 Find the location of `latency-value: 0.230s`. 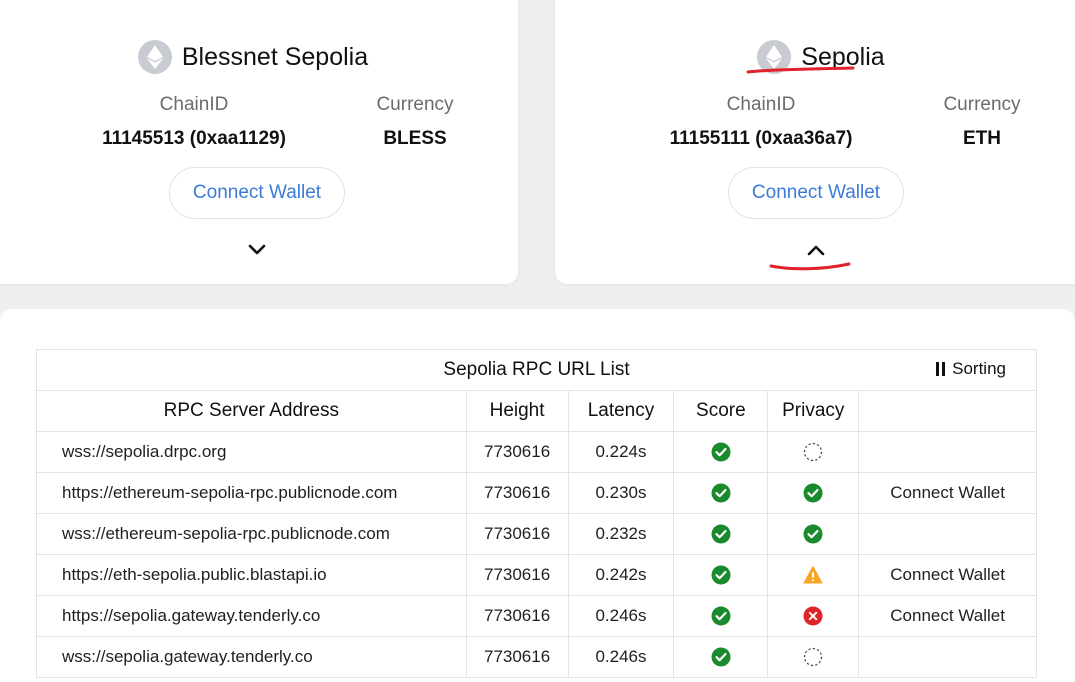

latency-value: 0.230s is located at coordinates (621, 493).